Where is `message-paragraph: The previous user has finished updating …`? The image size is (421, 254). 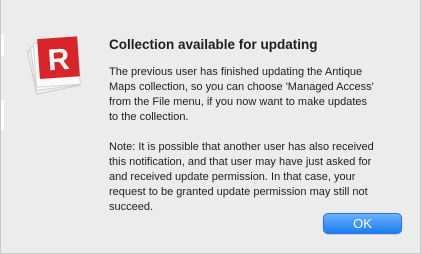
message-paragraph: The previous user has finished updating … is located at coordinates (241, 94).